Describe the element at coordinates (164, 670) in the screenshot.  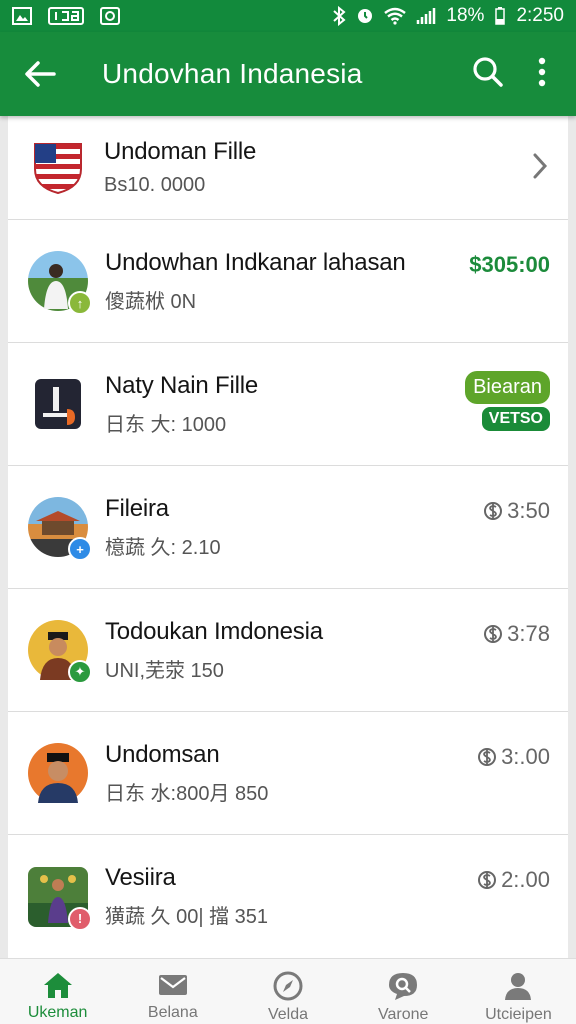
I see `list-item-subtitle: UNI,芜荥 150` at that location.